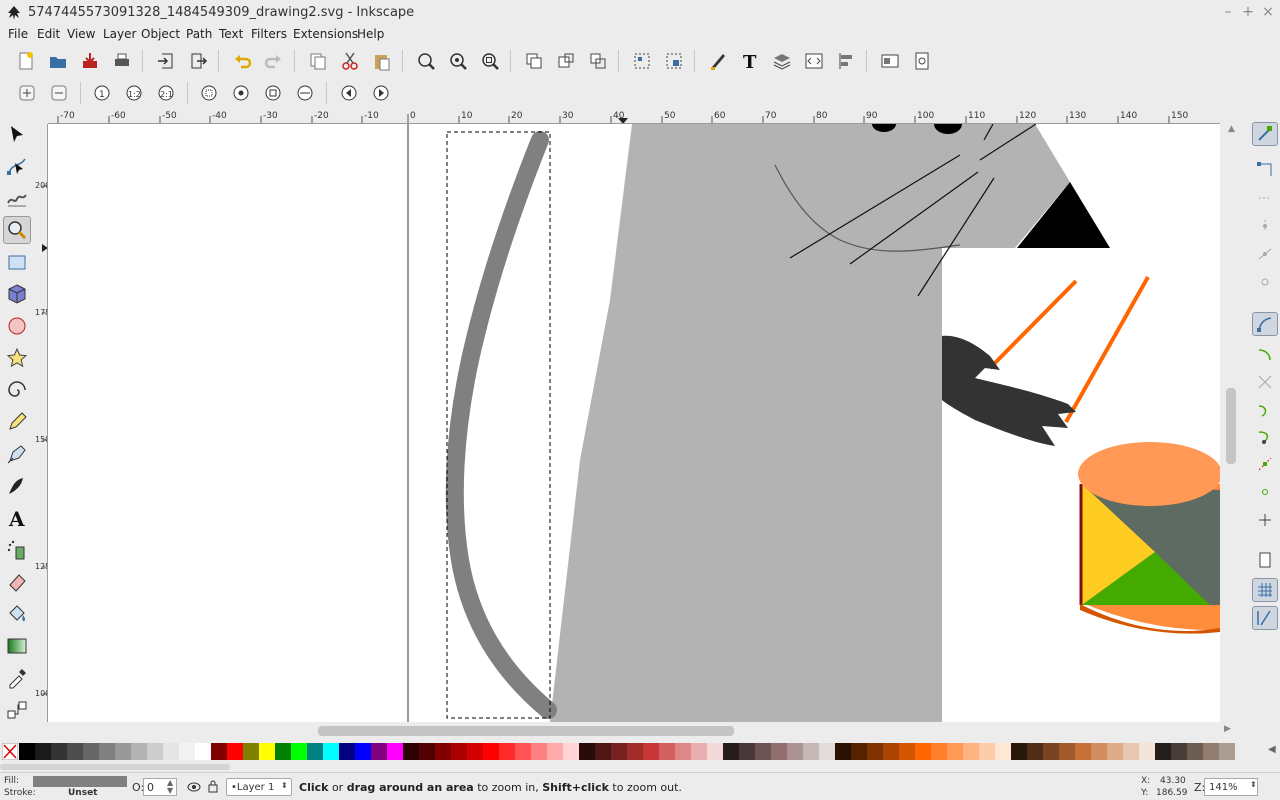  Describe the element at coordinates (241, 93) in the screenshot. I see `zoom-drawing-icon` at that location.